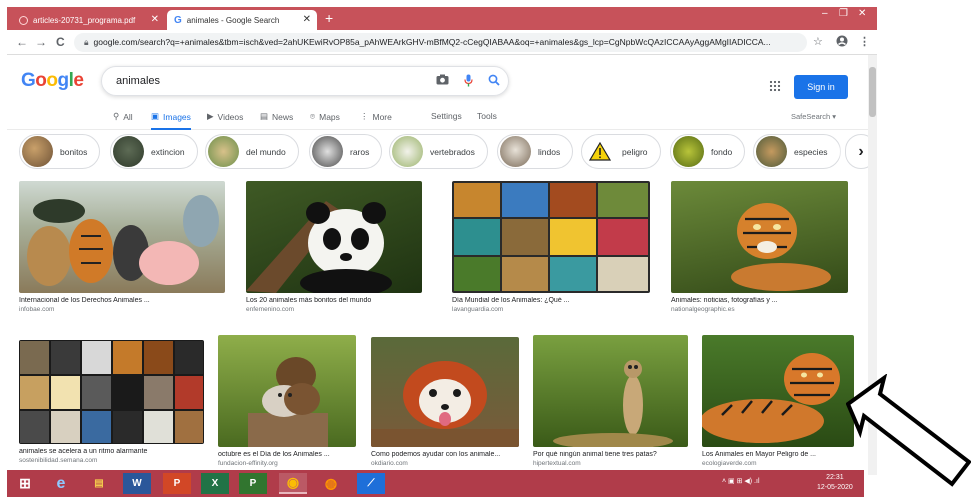 The width and height of the screenshot is (971, 497). Describe the element at coordinates (557, 463) in the screenshot. I see `result-source: hipertextual.com` at that location.